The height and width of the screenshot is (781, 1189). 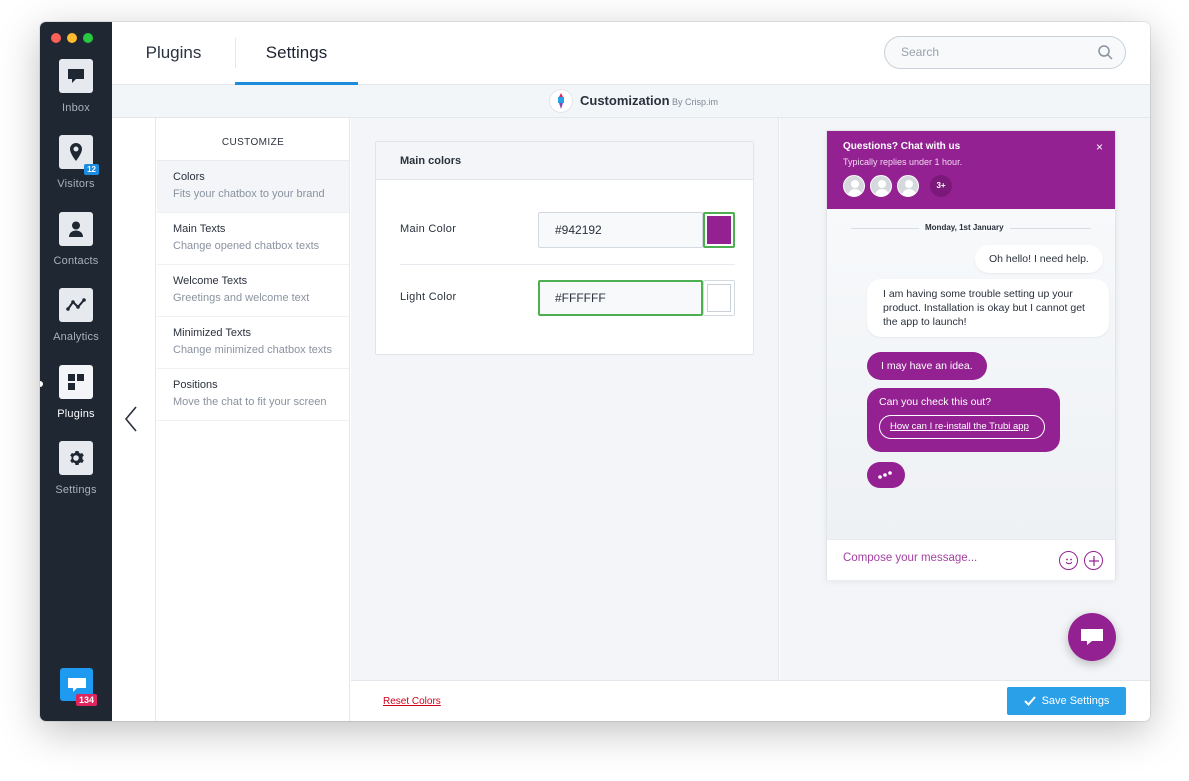 I want to click on sidebar-item-label: Visitors, so click(x=76, y=184).